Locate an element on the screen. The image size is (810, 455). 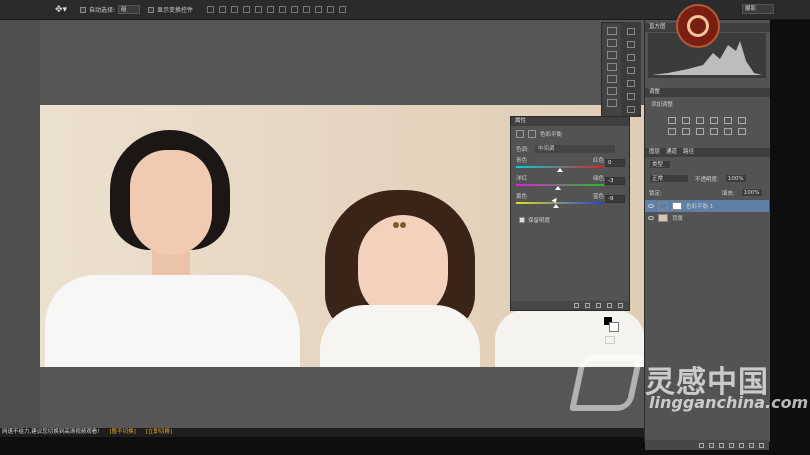
woman-shirt is located at coordinates (172, 321).